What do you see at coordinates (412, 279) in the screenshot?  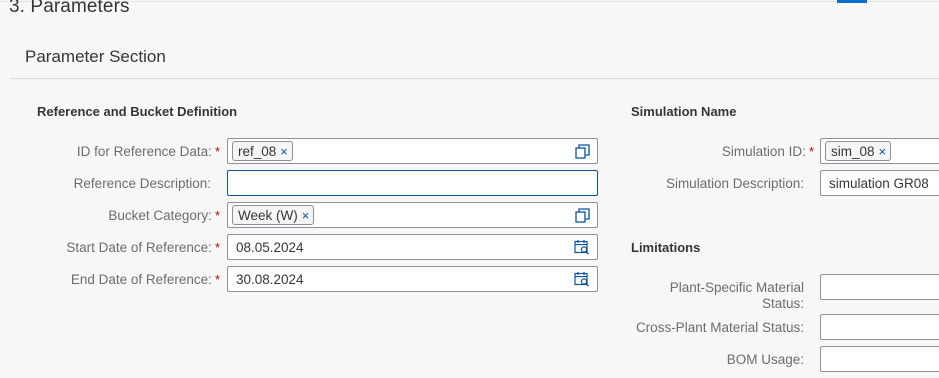 I see `end-date-input: 30.08.2024` at bounding box center [412, 279].